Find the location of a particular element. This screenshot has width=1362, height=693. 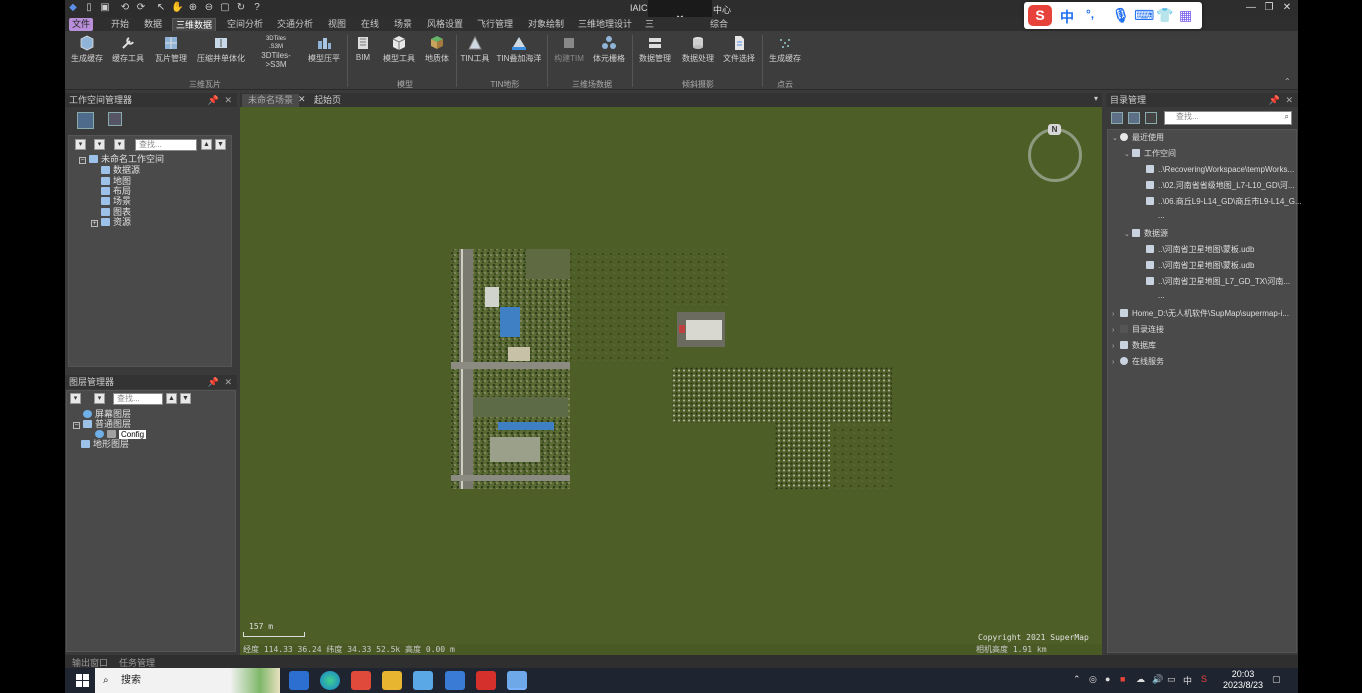

workspace-tab-icon is located at coordinates (85, 120).